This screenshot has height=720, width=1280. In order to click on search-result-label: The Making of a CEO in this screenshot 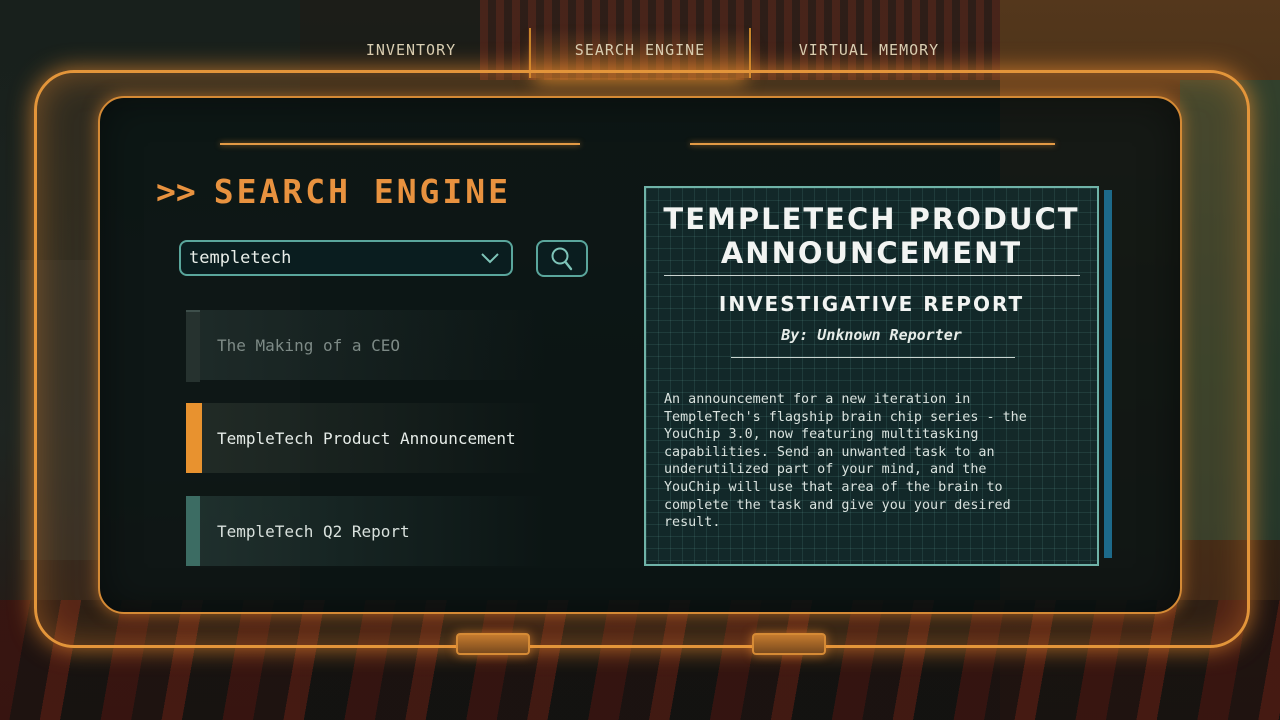, I will do `click(309, 345)`.